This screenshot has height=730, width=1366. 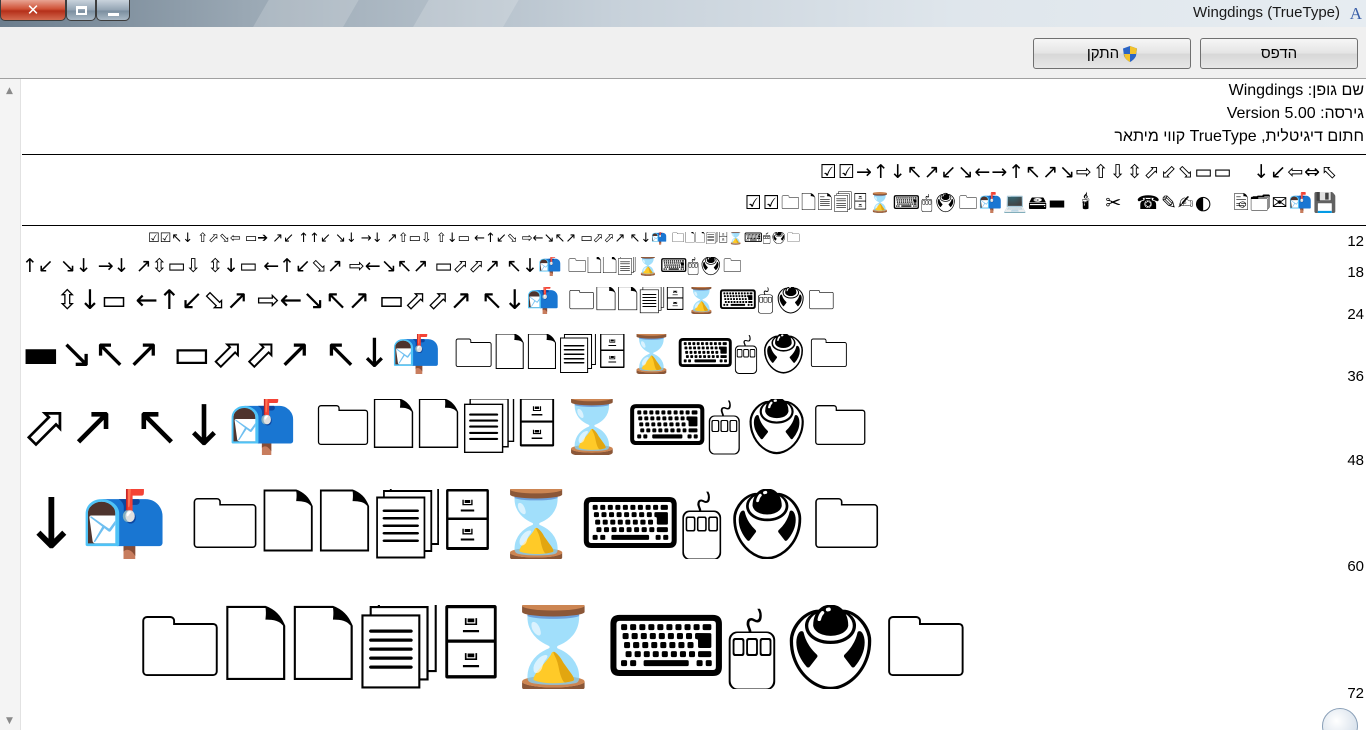 What do you see at coordinates (10, 404) in the screenshot?
I see `vertical-scrollbar: ▲ ▼` at bounding box center [10, 404].